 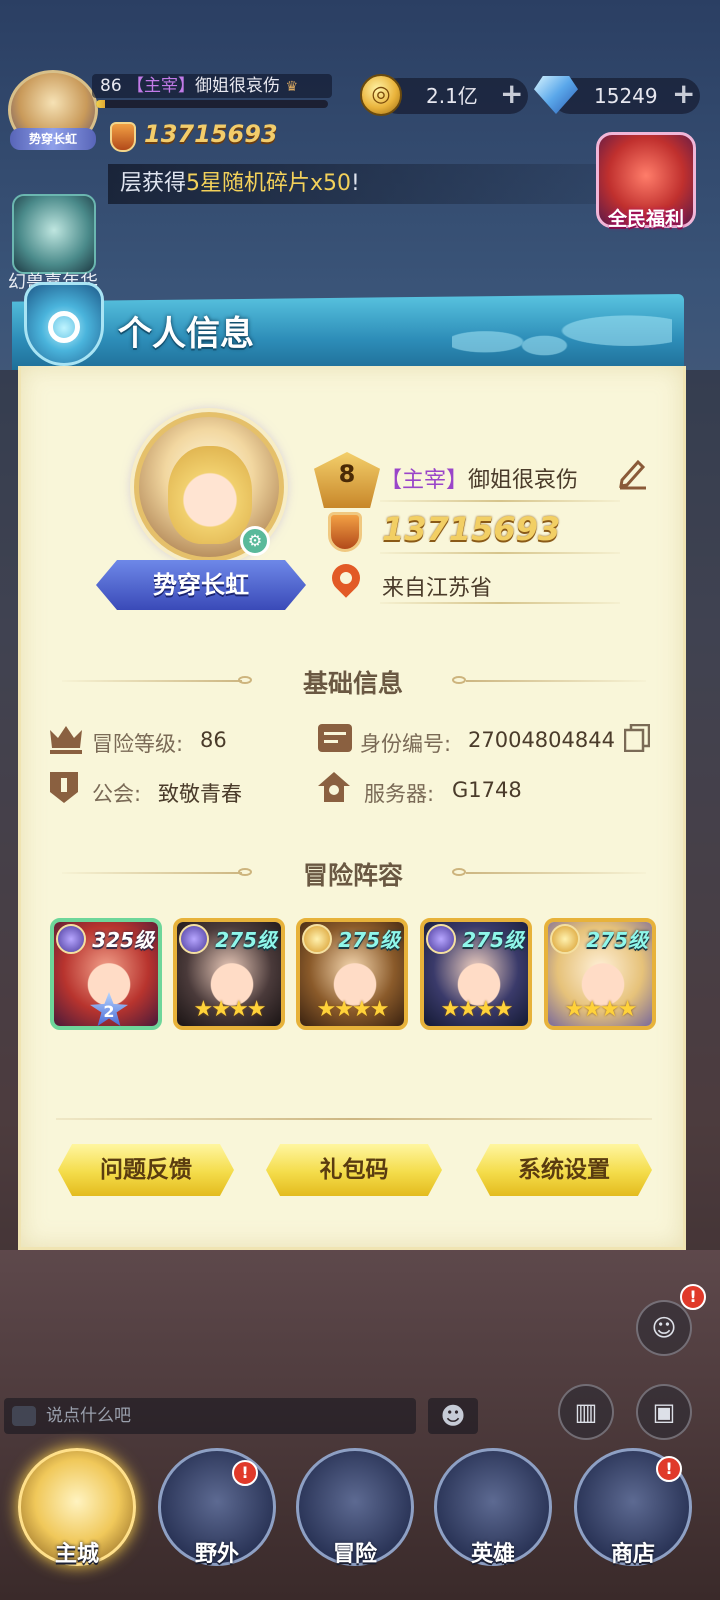 What do you see at coordinates (146, 1170) in the screenshot?
I see `feedback-button: 问题反馈` at bounding box center [146, 1170].